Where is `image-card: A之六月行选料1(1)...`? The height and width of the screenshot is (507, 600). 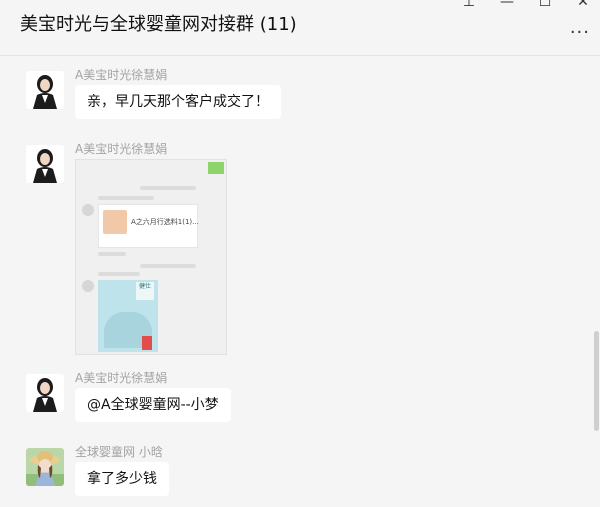
image-card: A之六月行选料1(1)... is located at coordinates (148, 226).